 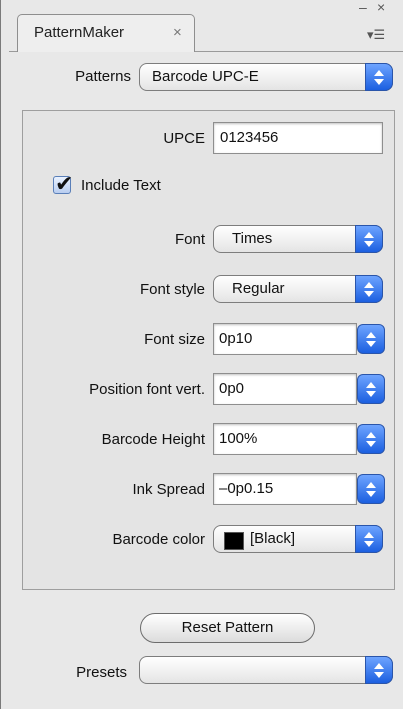 What do you see at coordinates (266, 77) in the screenshot?
I see `patterns-dropdown: Barcode UPC-E` at bounding box center [266, 77].